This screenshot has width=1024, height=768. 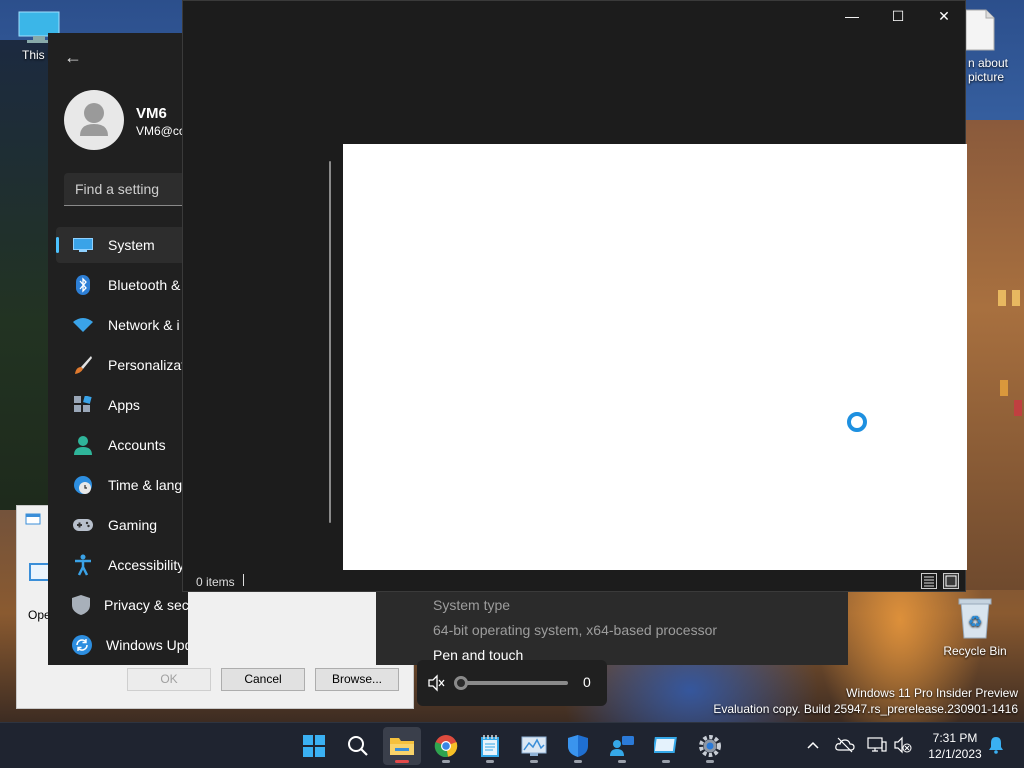 What do you see at coordinates (151, 113) in the screenshot?
I see `user-name: VM6` at bounding box center [151, 113].